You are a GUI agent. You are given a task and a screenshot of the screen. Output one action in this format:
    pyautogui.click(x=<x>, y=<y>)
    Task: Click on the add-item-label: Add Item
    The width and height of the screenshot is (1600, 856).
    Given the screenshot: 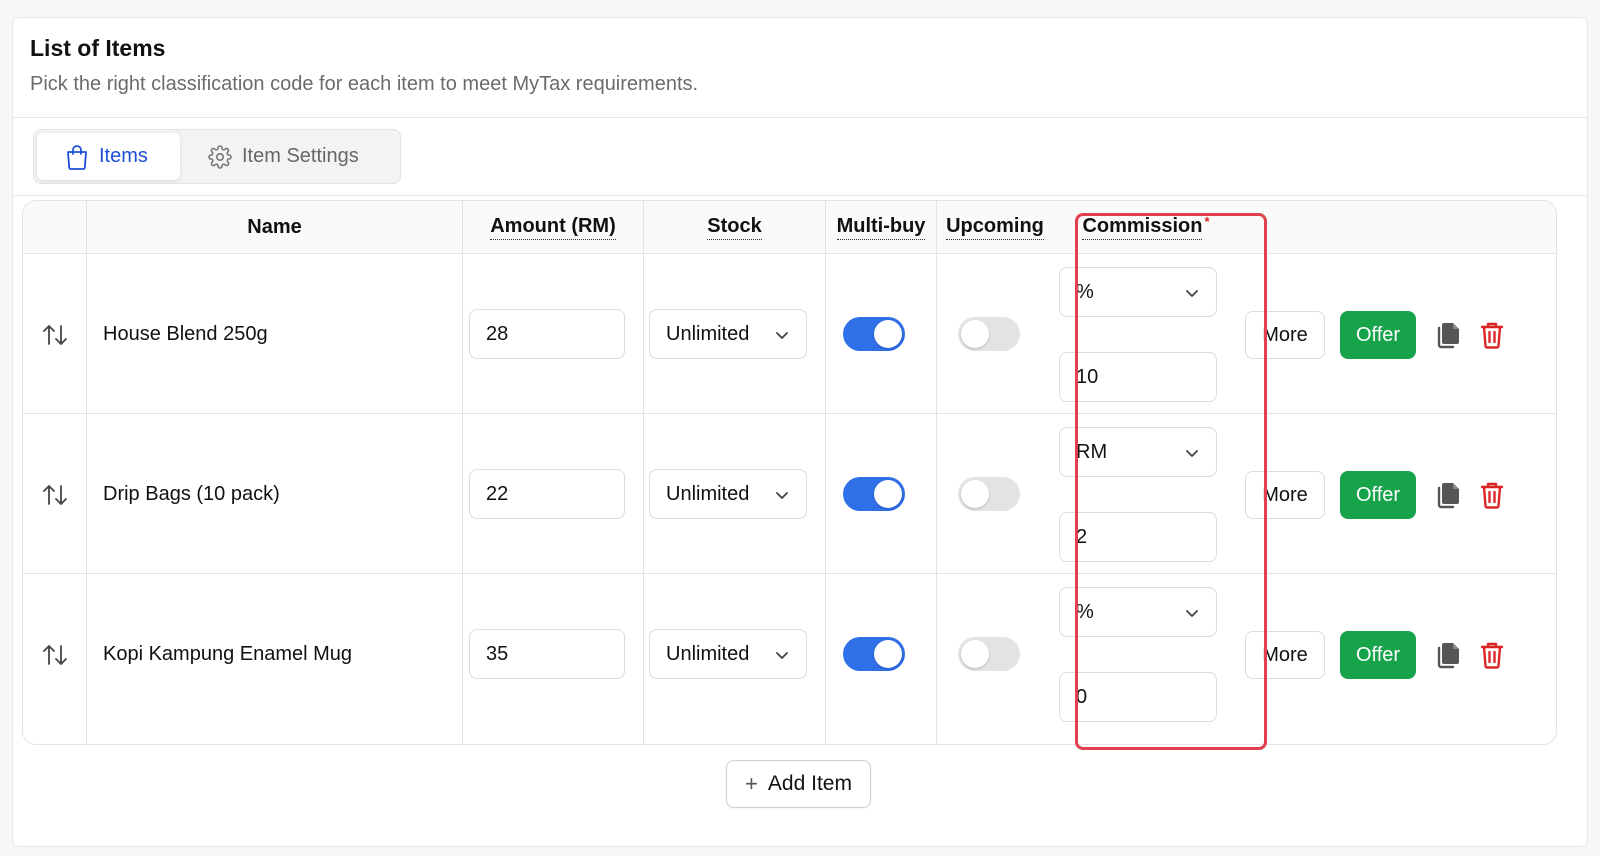 What is the action you would take?
    pyautogui.click(x=809, y=783)
    